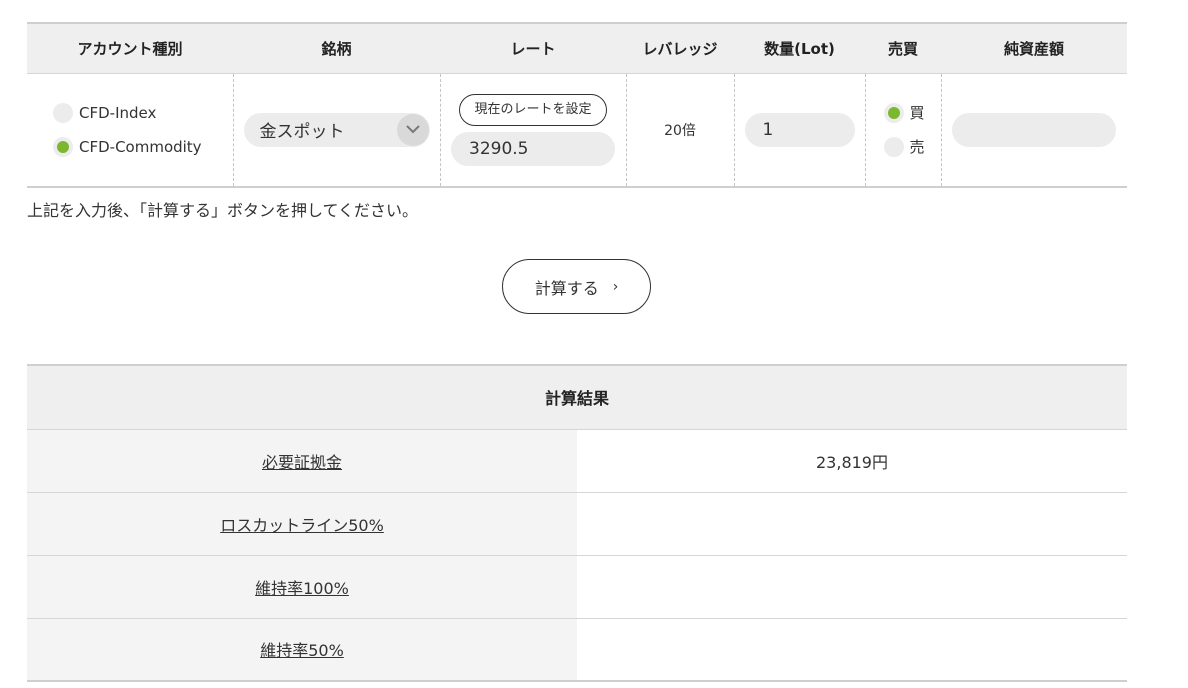 The width and height of the screenshot is (1188, 688). I want to click on result-label-cell: 必要証拠金, so click(302, 461).